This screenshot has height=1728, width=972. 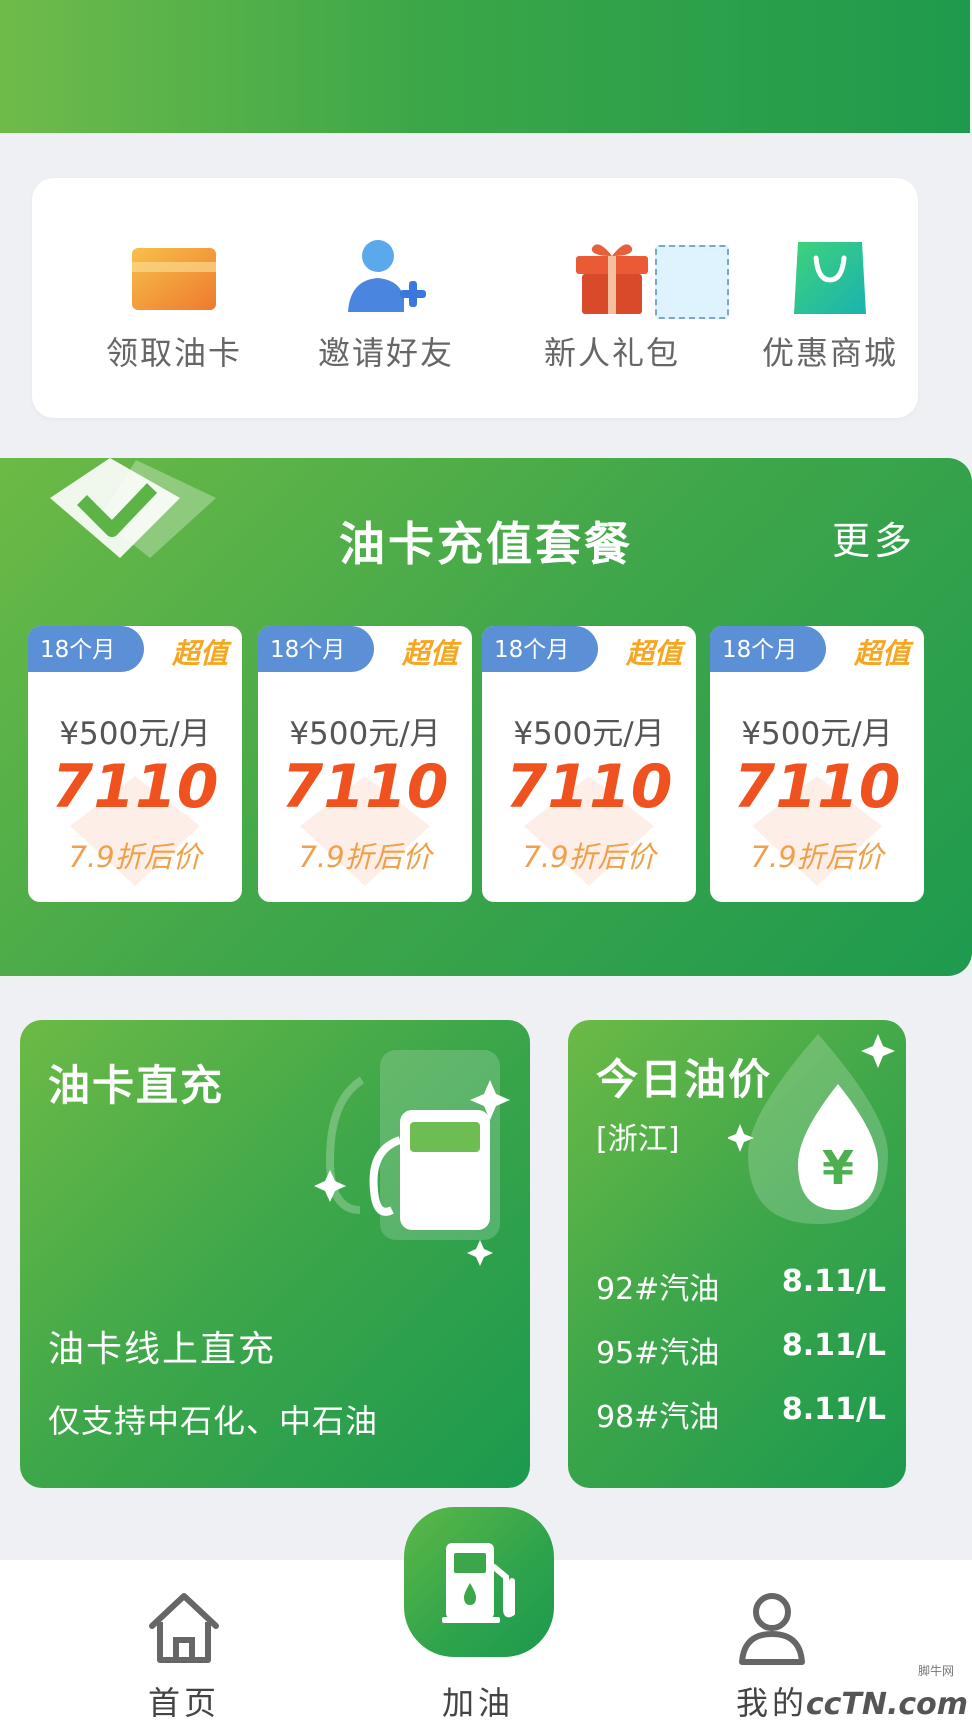 I want to click on direct-recharge-subtitle: 油卡线上直充, so click(x=162, y=1349).